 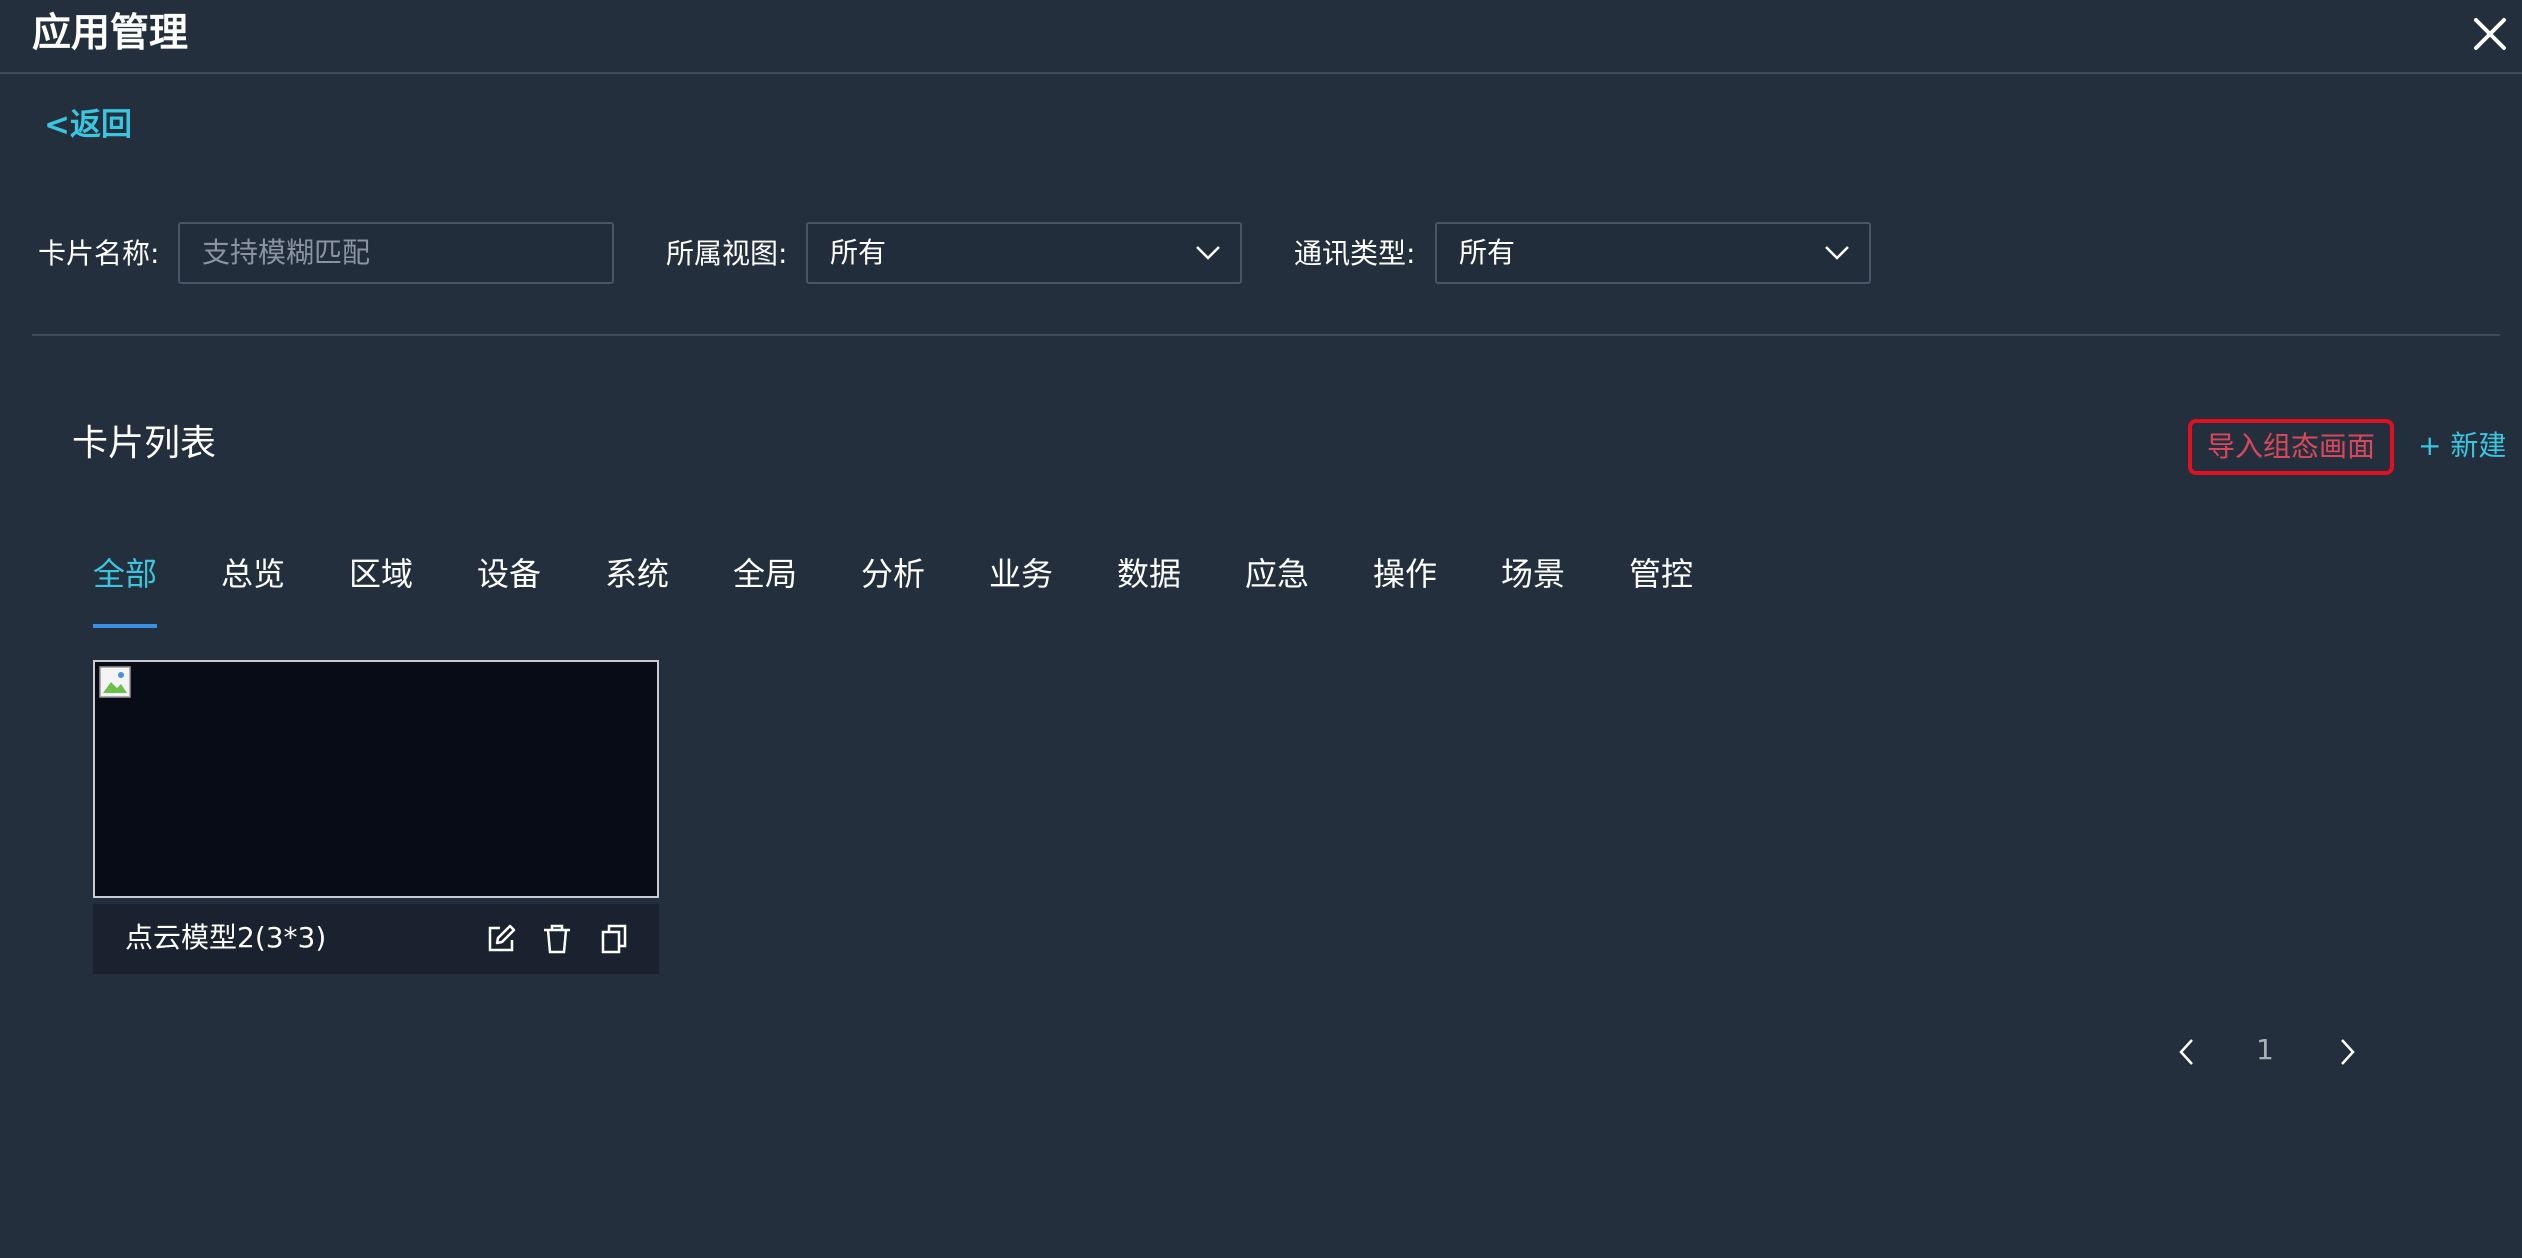 I want to click on view-label: 所属视图:, so click(x=727, y=253).